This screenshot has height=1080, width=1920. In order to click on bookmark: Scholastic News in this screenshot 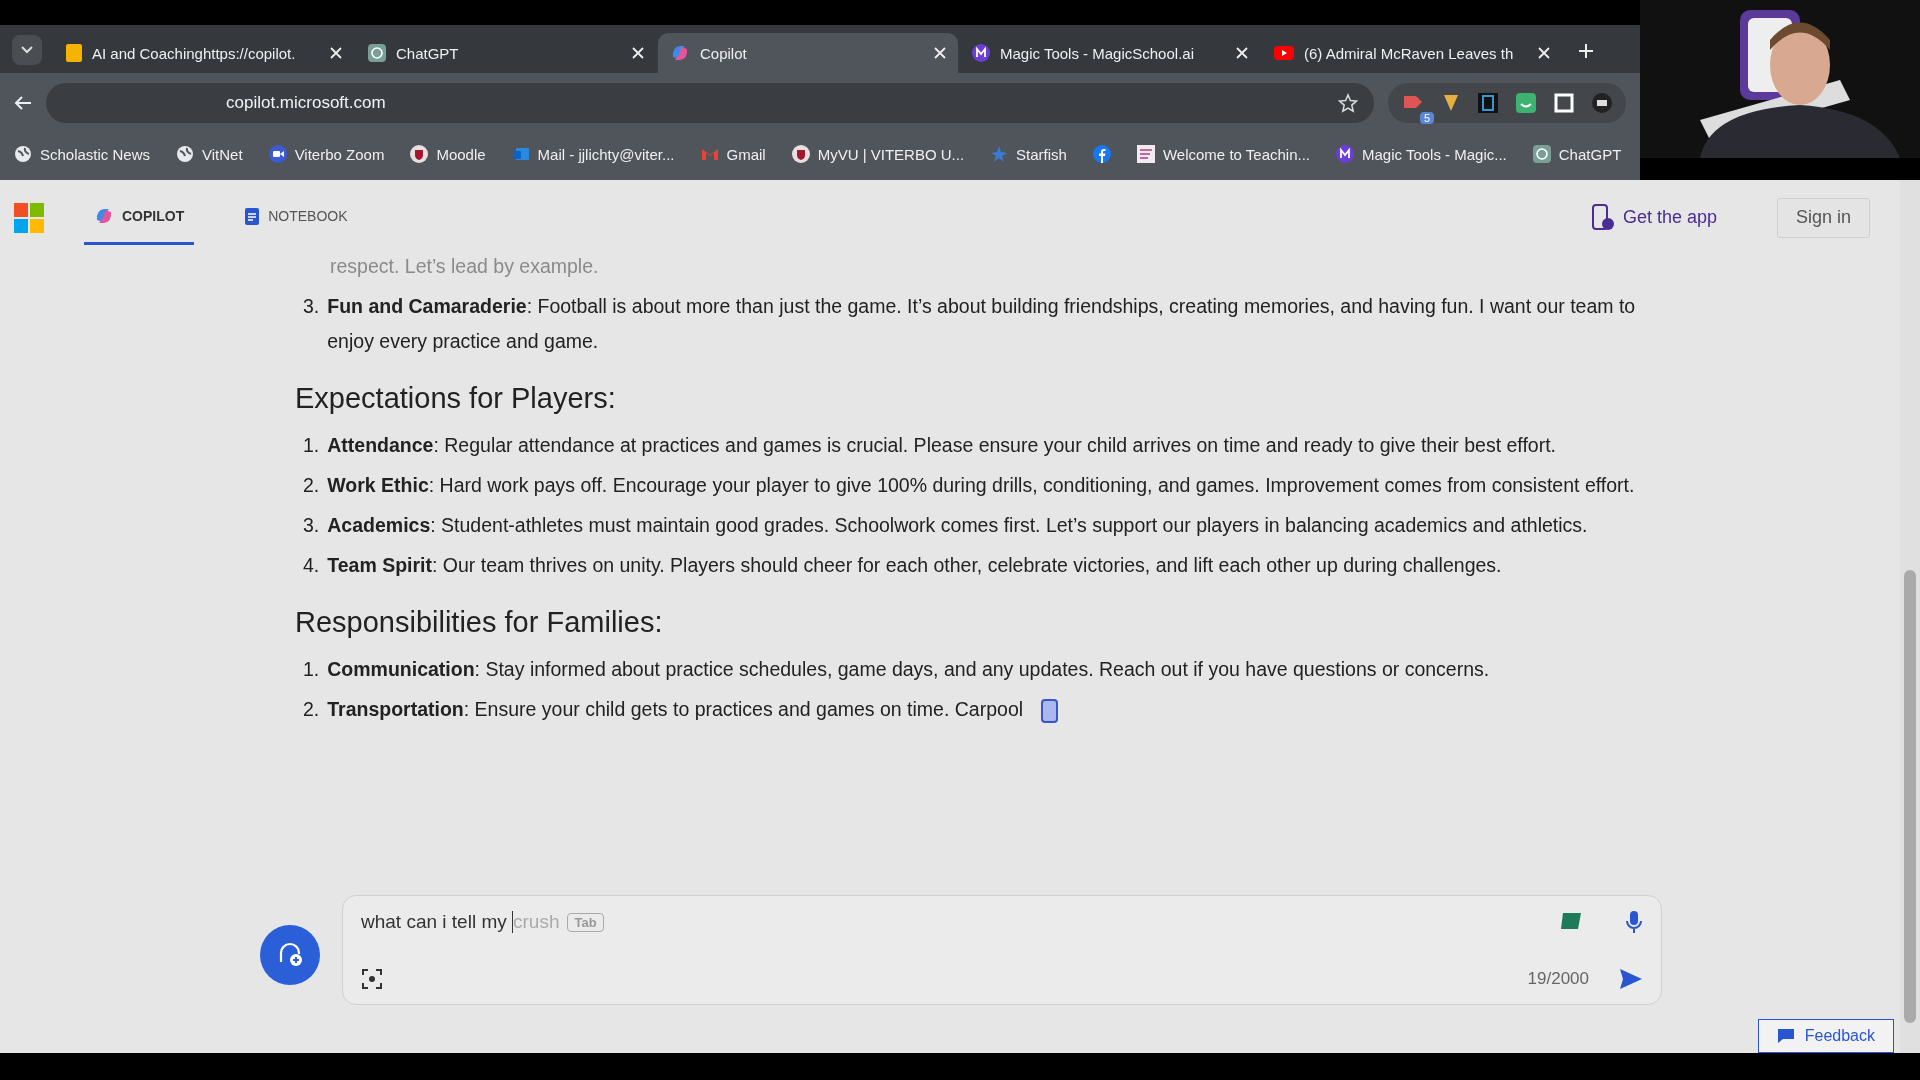, I will do `click(82, 154)`.